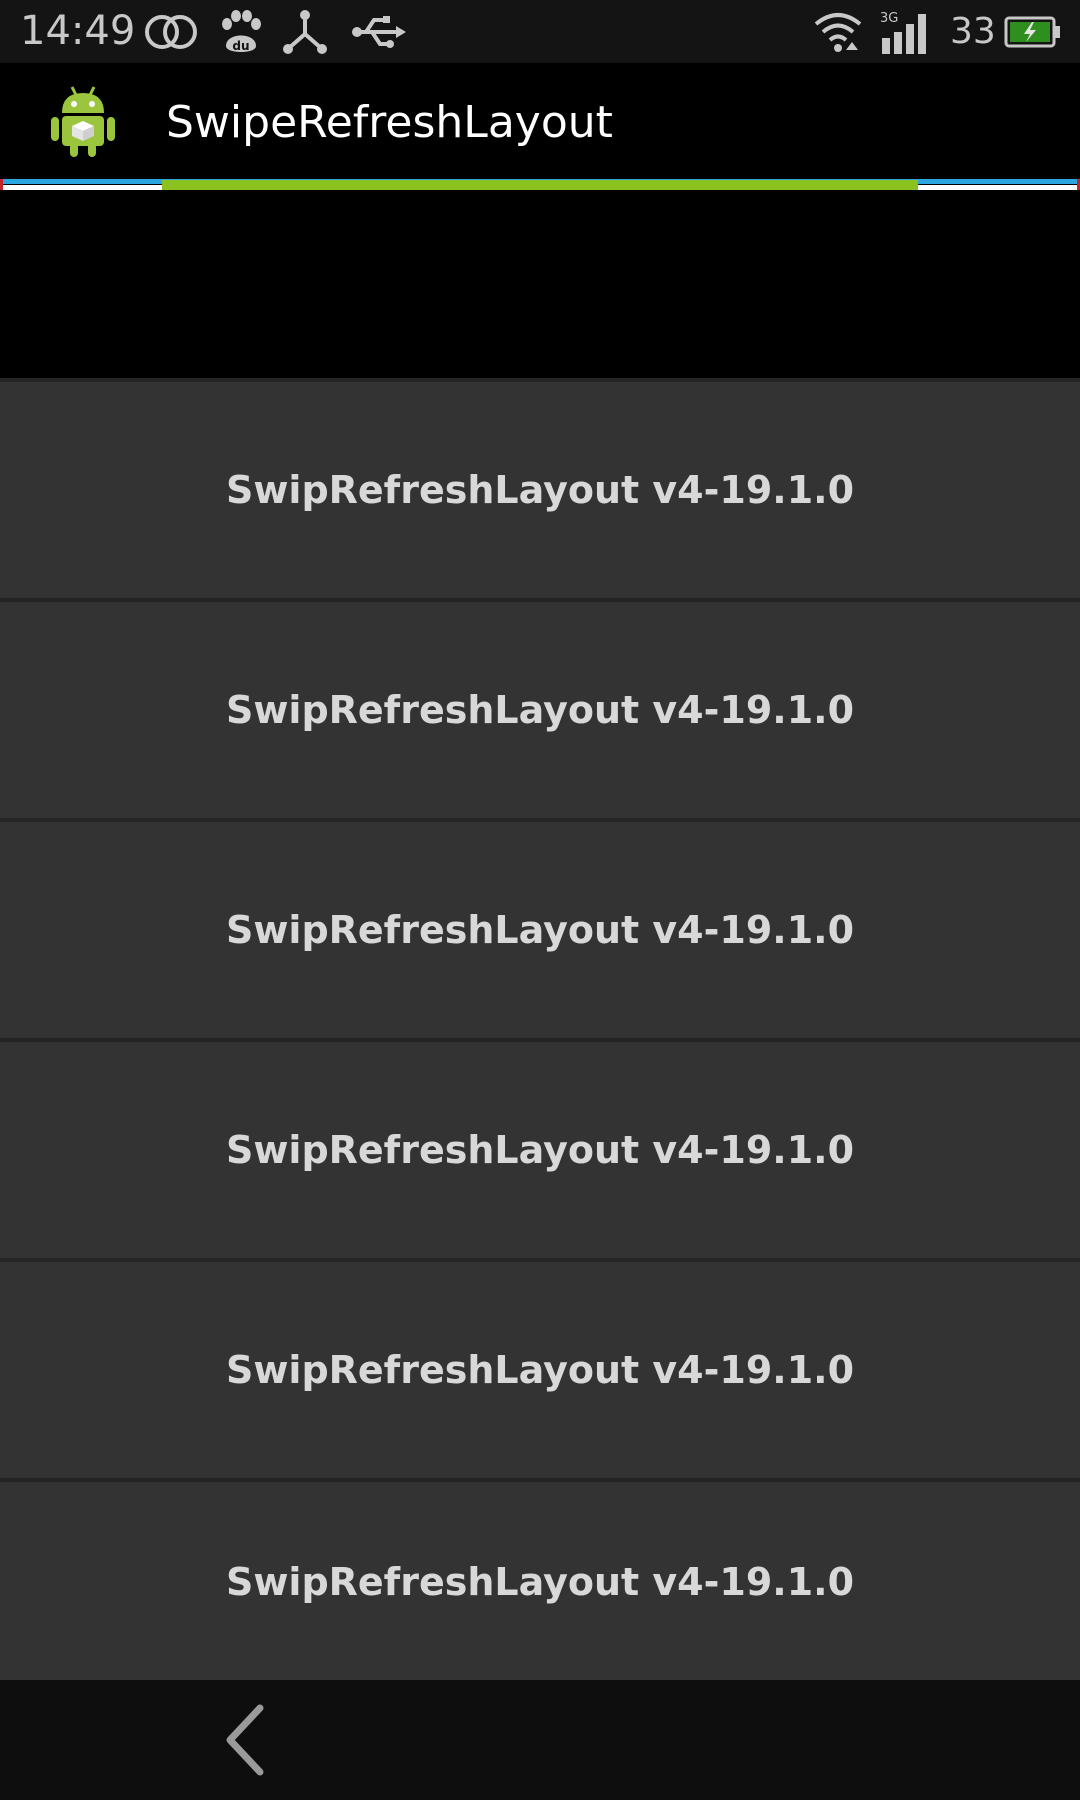 The width and height of the screenshot is (1080, 1800). I want to click on usb-icon, so click(379, 32).